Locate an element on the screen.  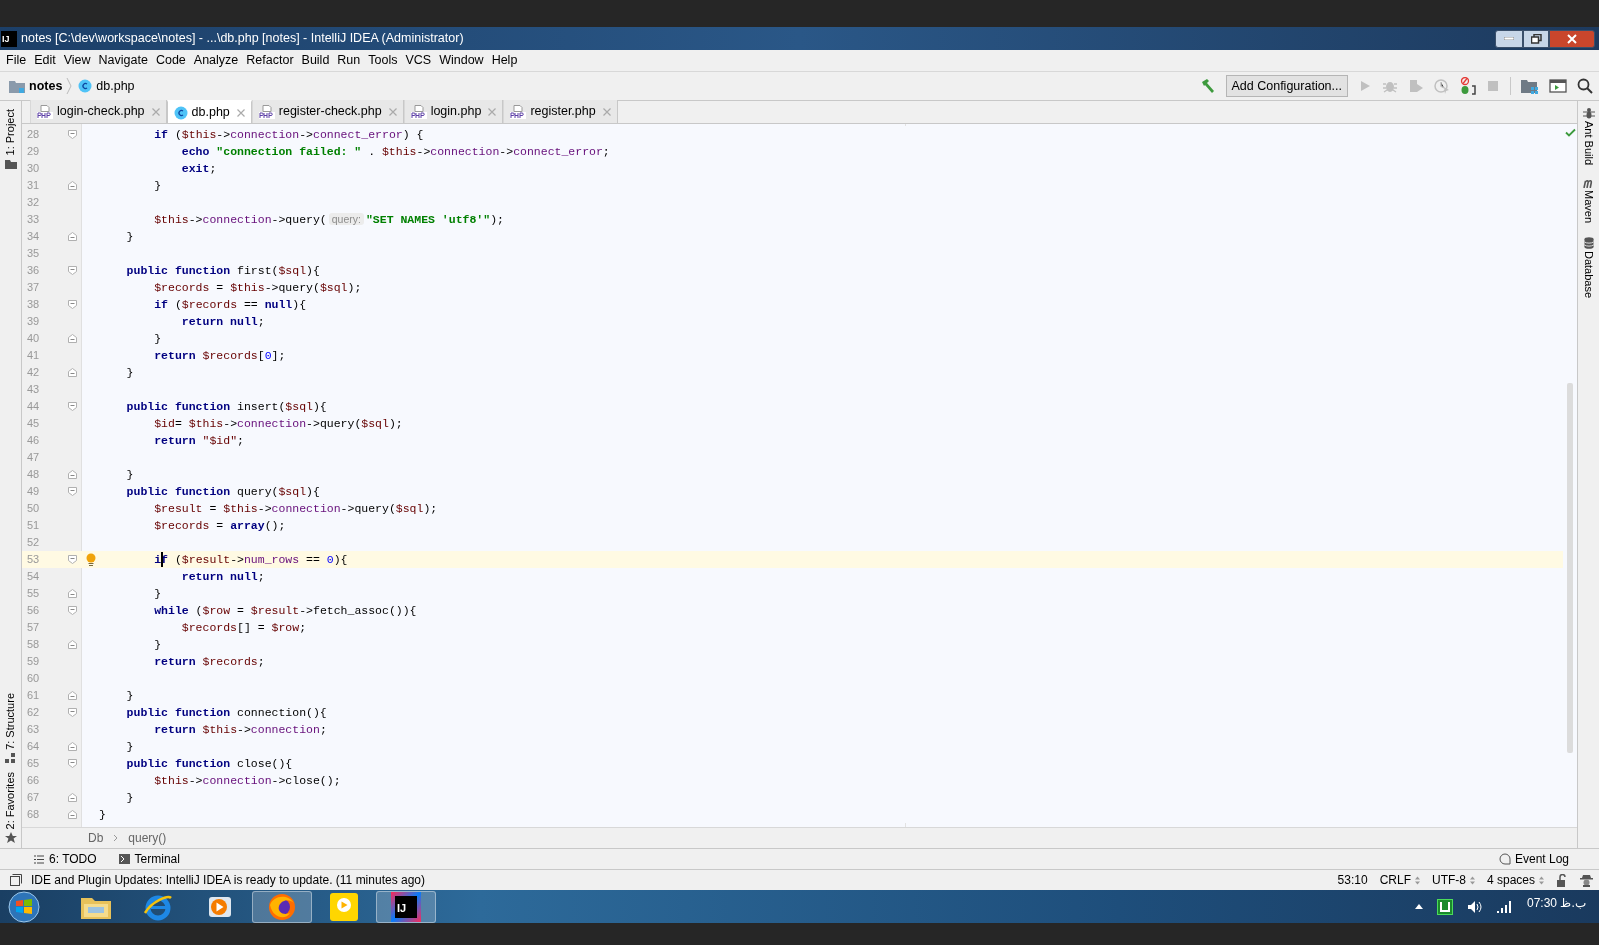
profiler-icon is located at coordinates (1442, 86).